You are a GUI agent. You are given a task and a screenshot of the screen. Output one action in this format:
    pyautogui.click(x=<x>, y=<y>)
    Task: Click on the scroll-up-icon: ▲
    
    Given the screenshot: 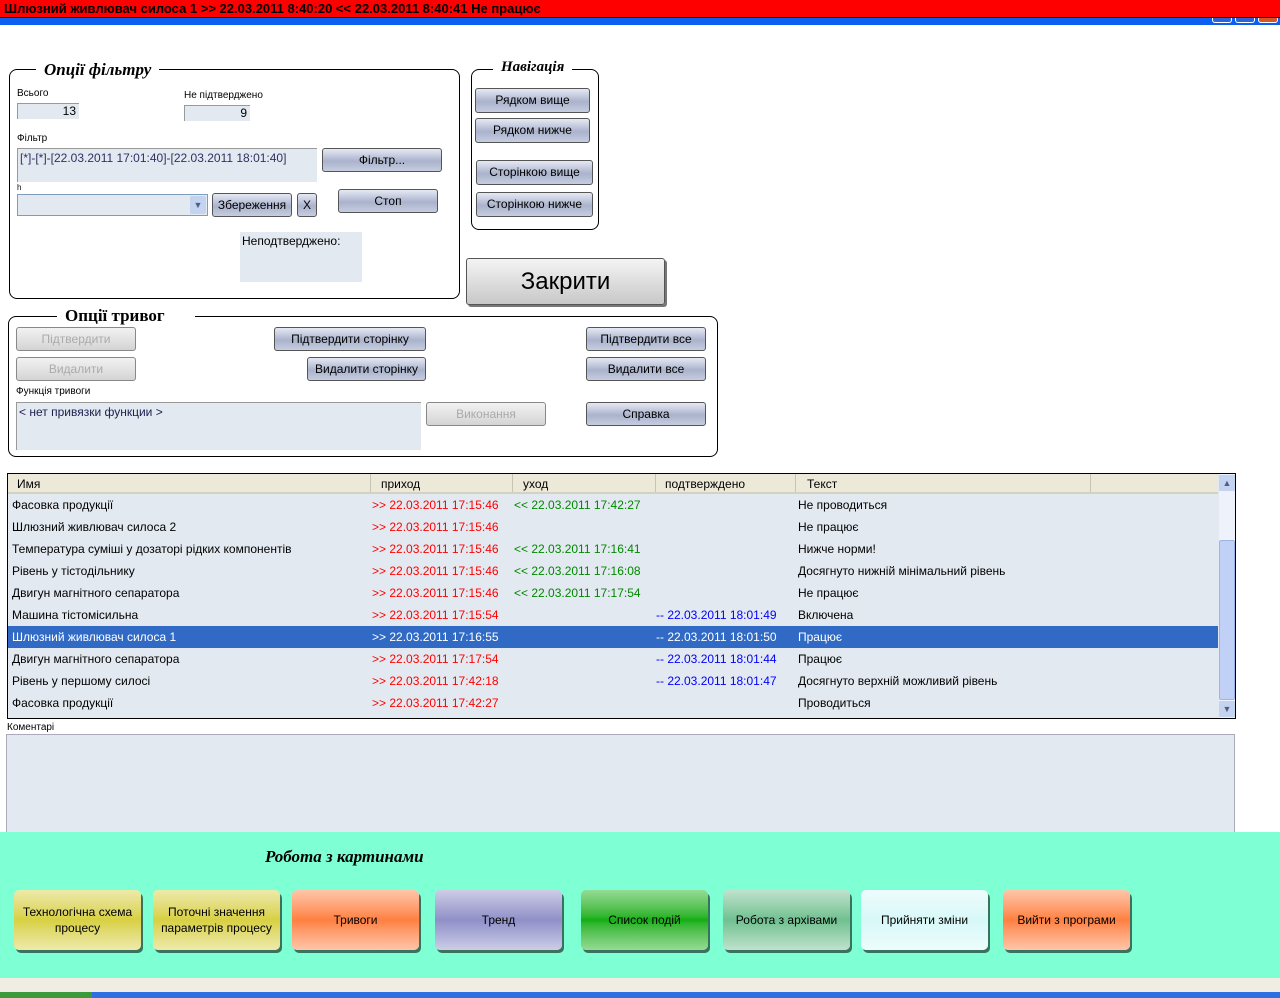 What is the action you would take?
    pyautogui.click(x=1227, y=483)
    